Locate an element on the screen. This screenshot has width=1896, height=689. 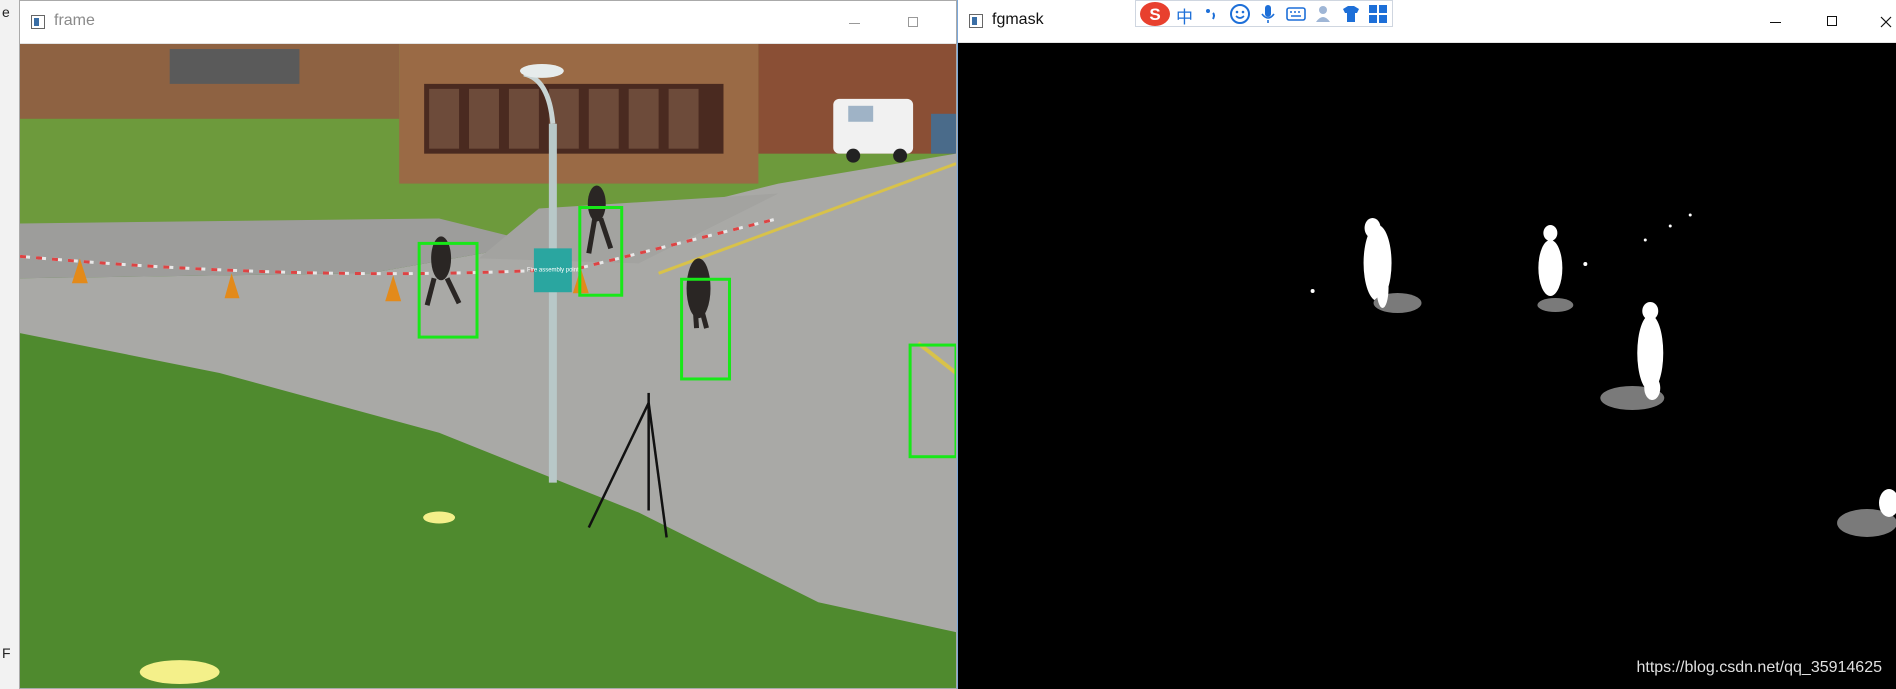
lamp-post is located at coordinates (552, 303).